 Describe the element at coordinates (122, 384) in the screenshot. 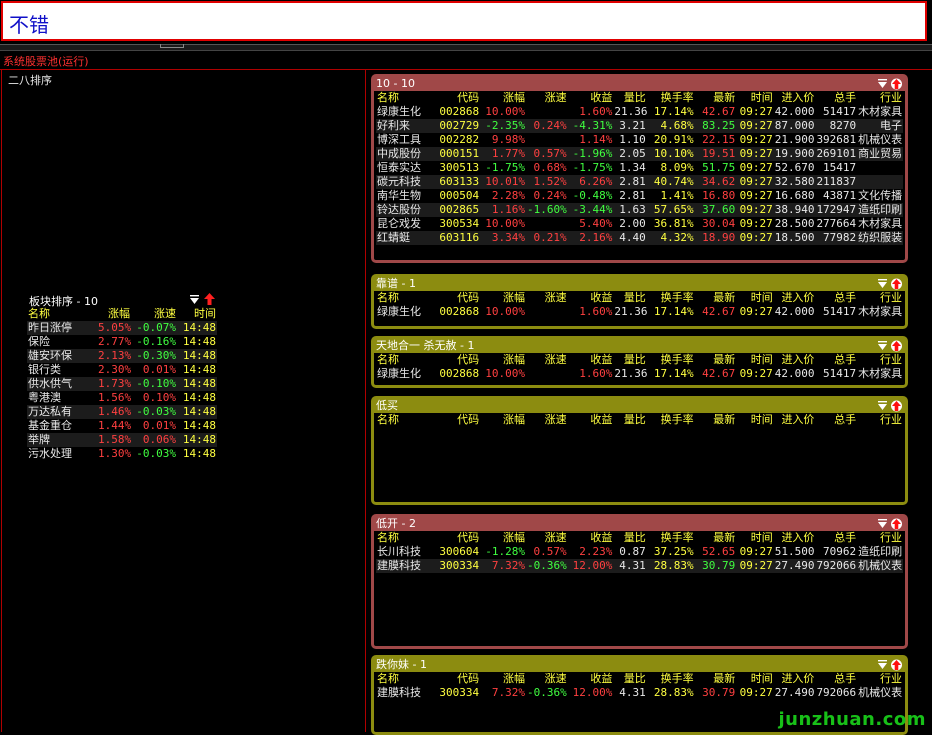

I see `sector-row: 供水供气 1.73% -0.10% 14:48` at that location.